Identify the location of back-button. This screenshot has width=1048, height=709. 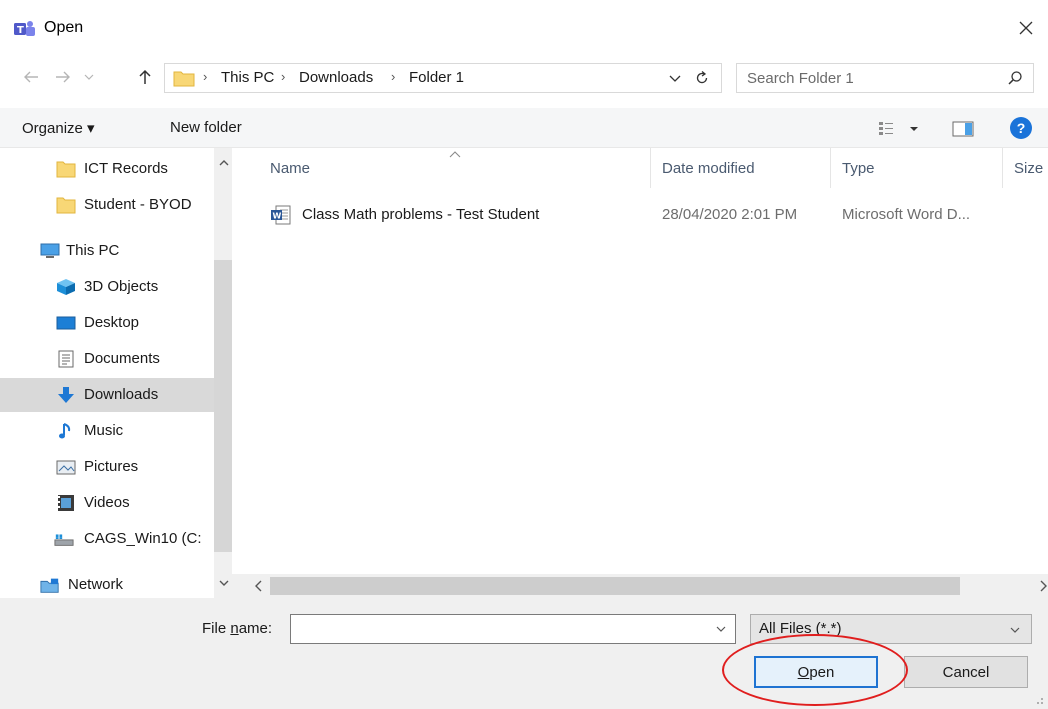
(31, 77).